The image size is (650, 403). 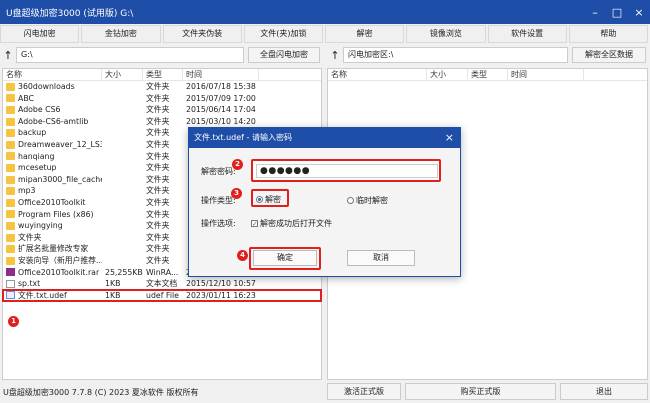 What do you see at coordinates (325, 12) in the screenshot?
I see `title-bar: U盘超级加密3000 (试用版) G:\ – □ ×` at bounding box center [325, 12].